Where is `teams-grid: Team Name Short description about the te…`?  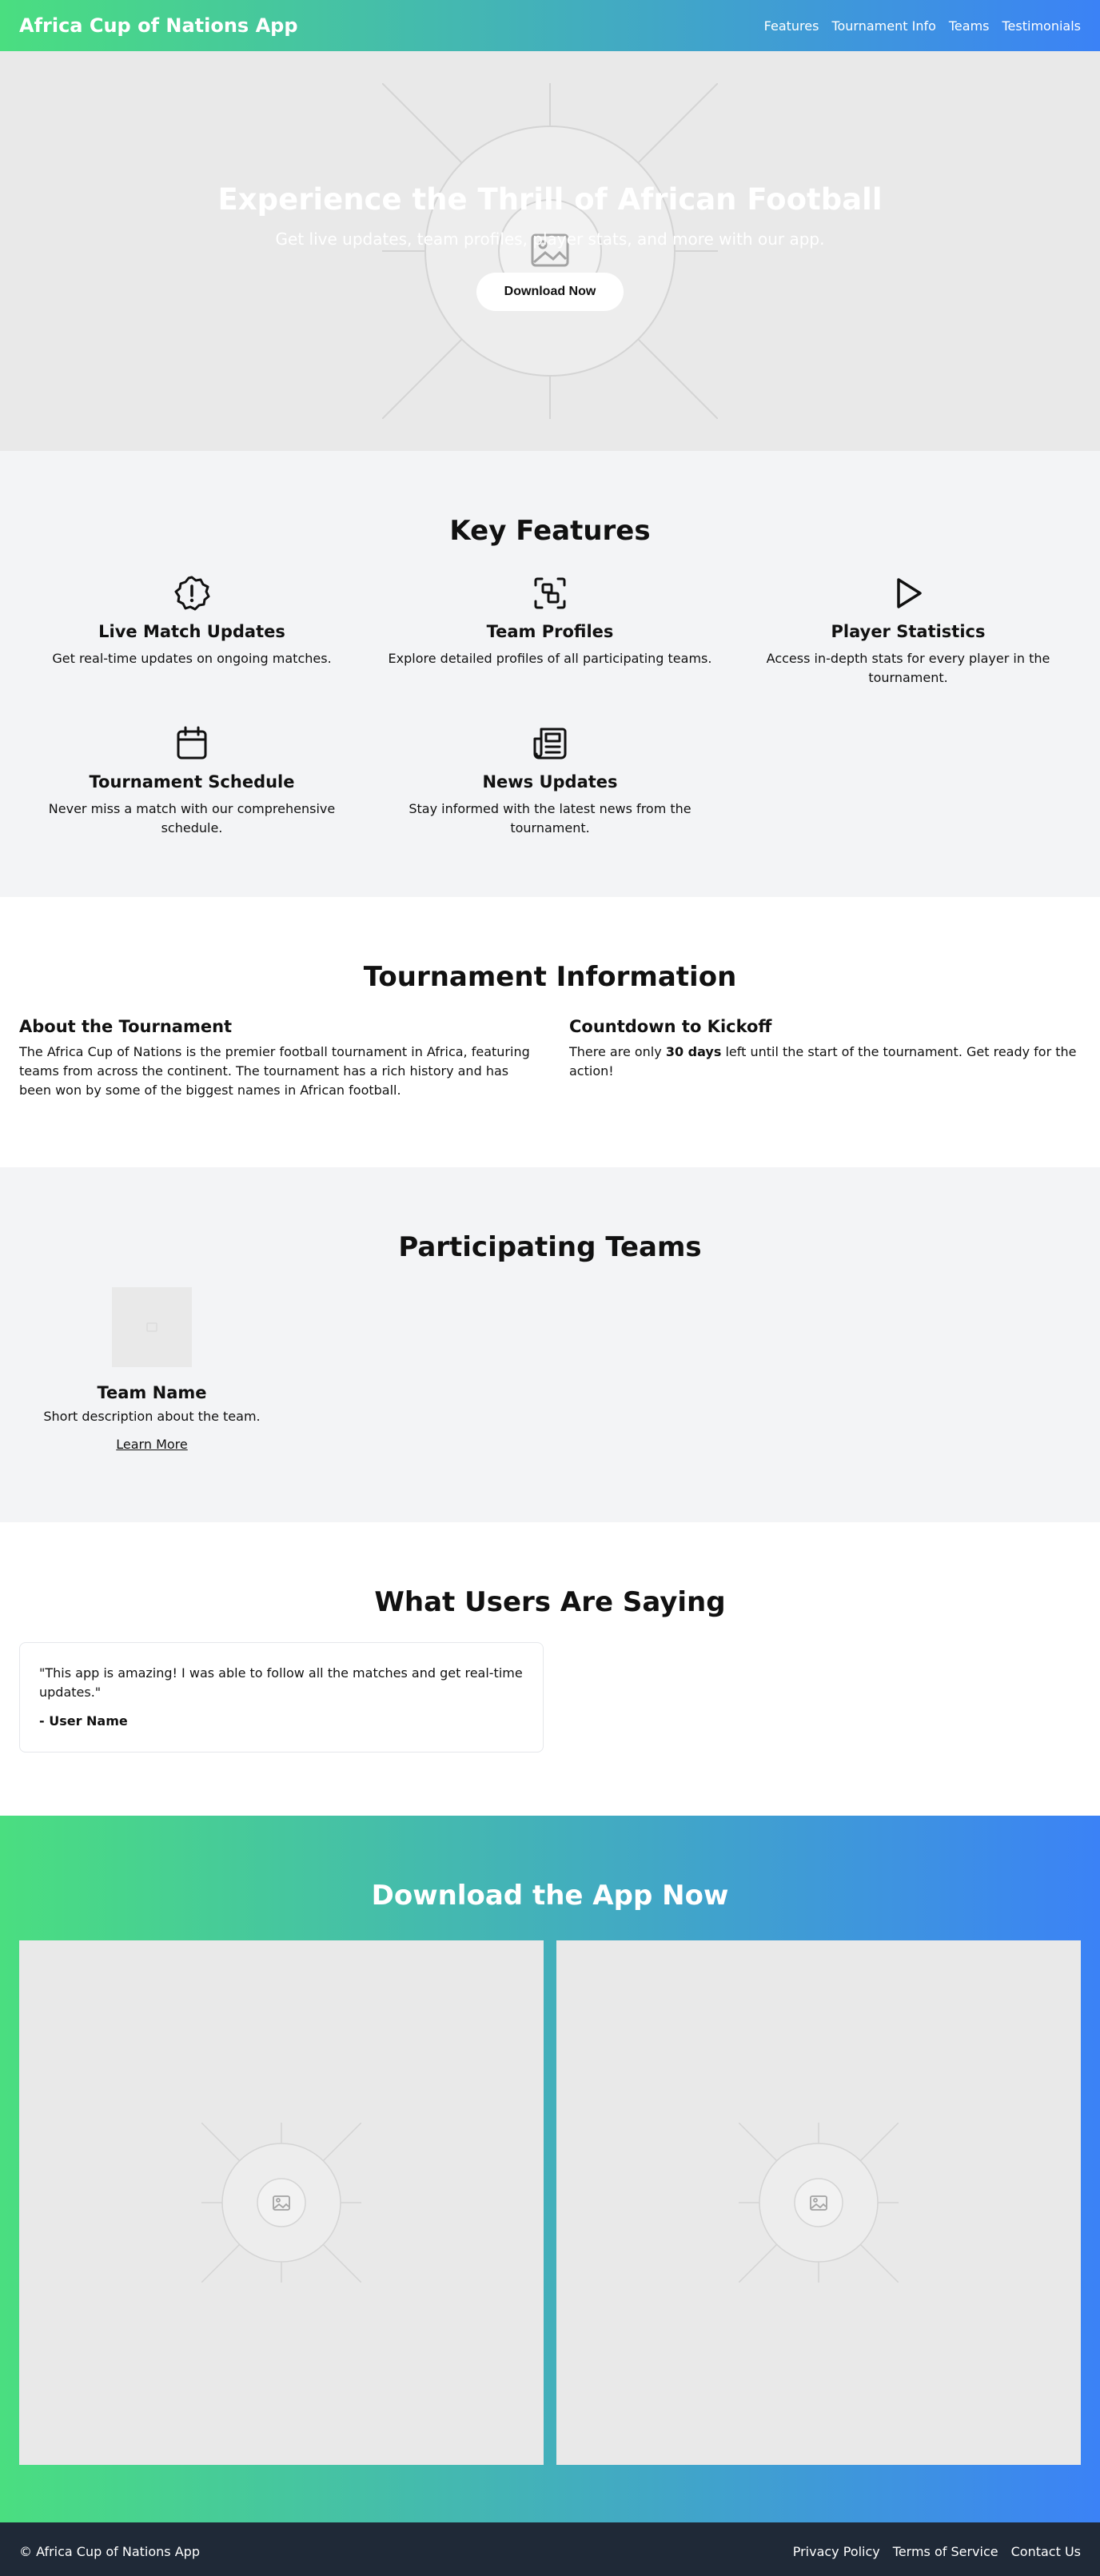 teams-grid: Team Name Short description about the te… is located at coordinates (550, 1369).